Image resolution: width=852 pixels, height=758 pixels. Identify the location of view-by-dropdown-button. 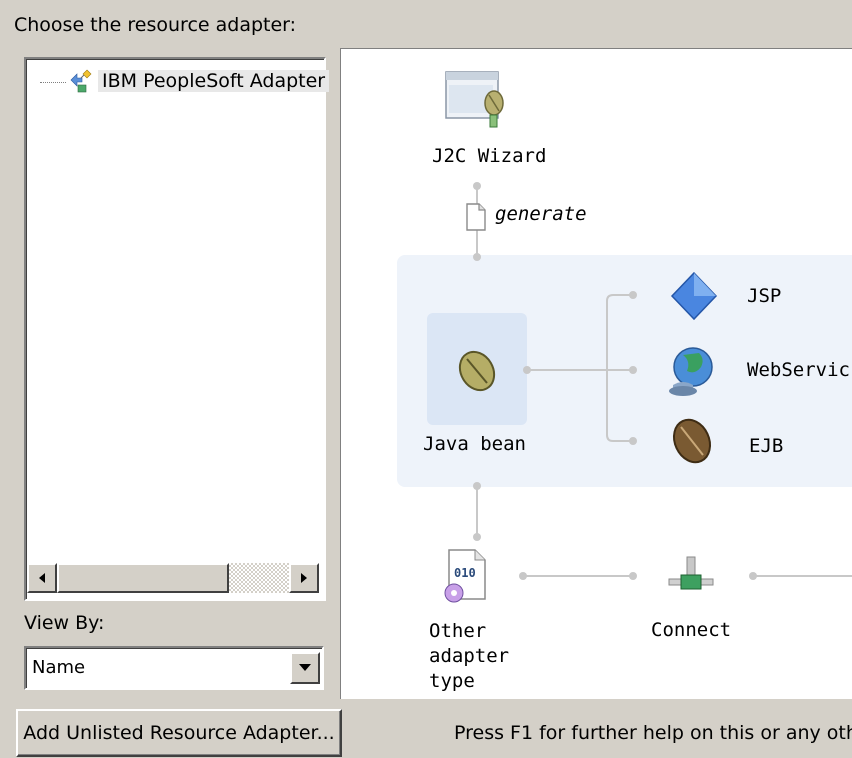
(305, 668).